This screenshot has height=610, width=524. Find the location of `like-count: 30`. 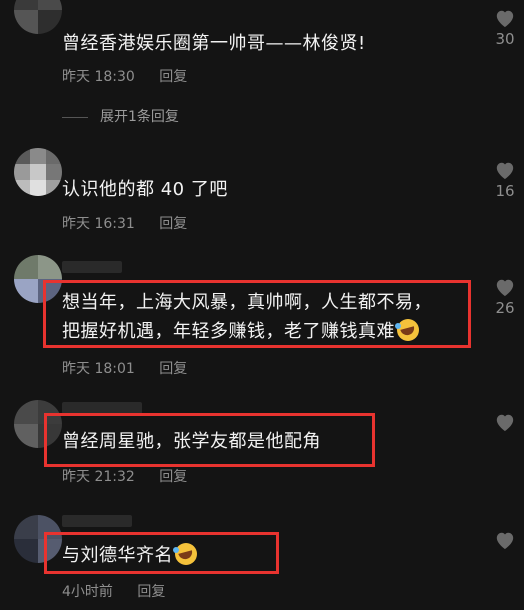

like-count: 30 is located at coordinates (505, 39).